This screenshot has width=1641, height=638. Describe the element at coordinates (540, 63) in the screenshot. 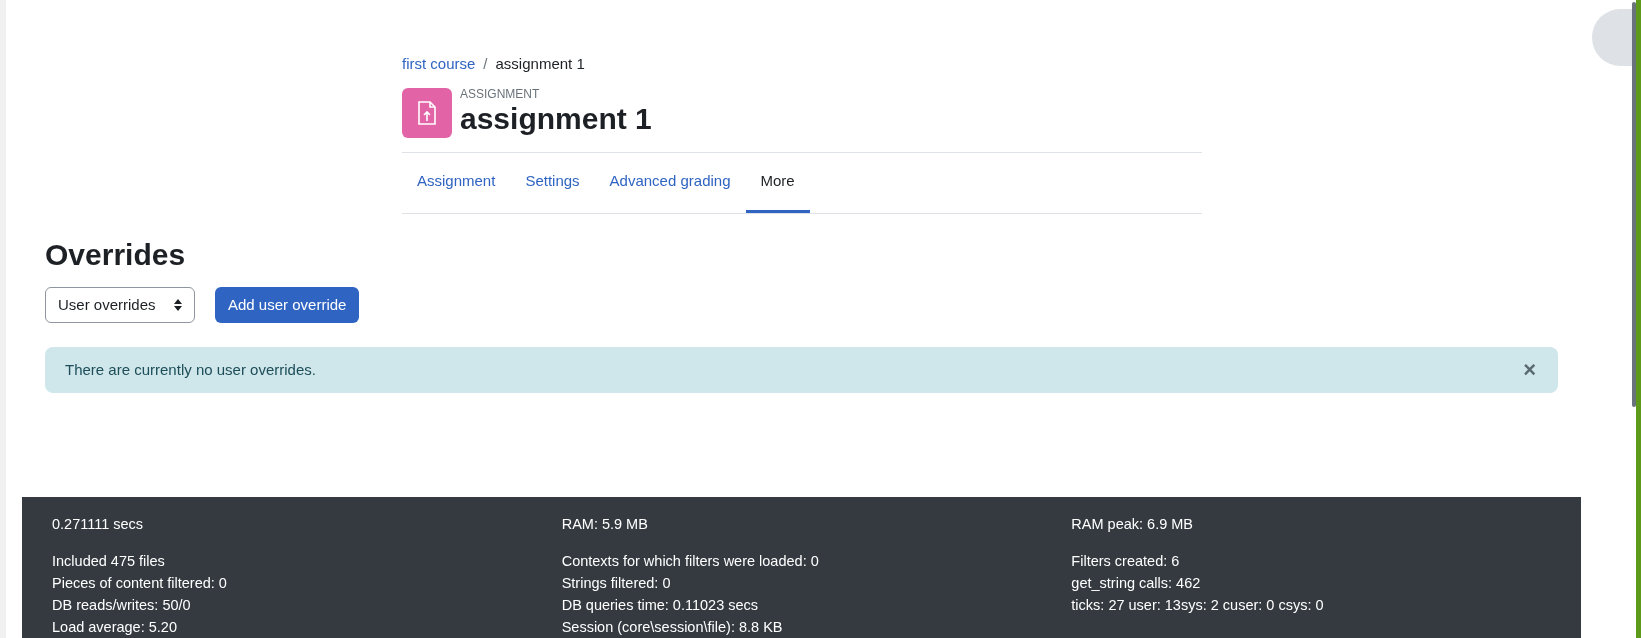

I see `breadcrumb-current: assignment 1` at that location.